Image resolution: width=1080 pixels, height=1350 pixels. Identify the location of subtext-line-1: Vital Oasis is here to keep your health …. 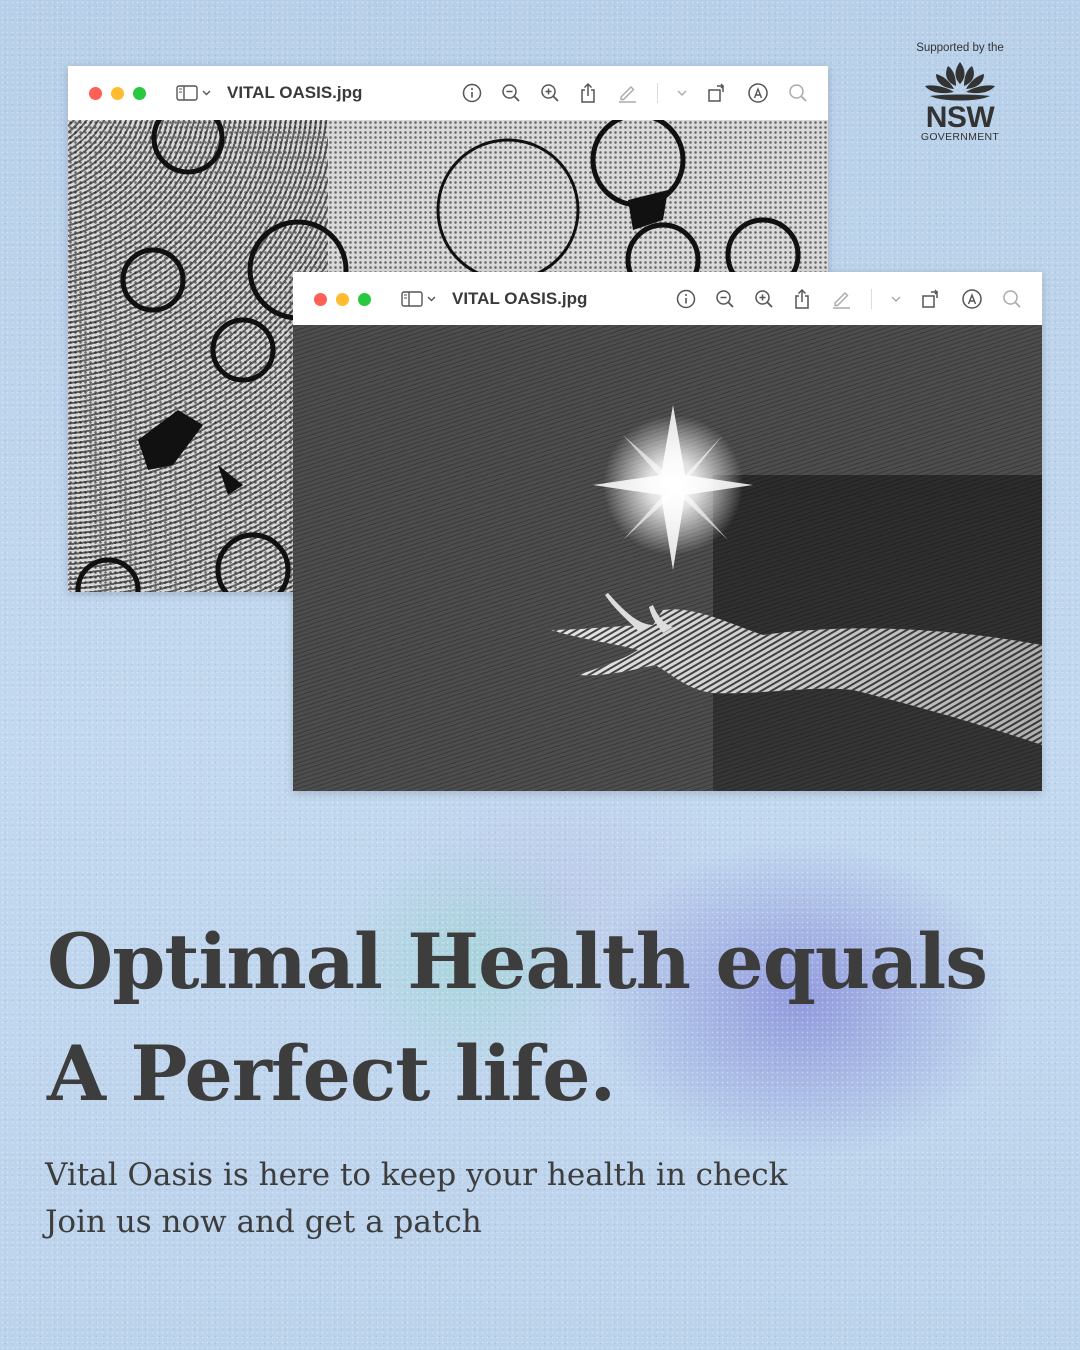
(416, 1175).